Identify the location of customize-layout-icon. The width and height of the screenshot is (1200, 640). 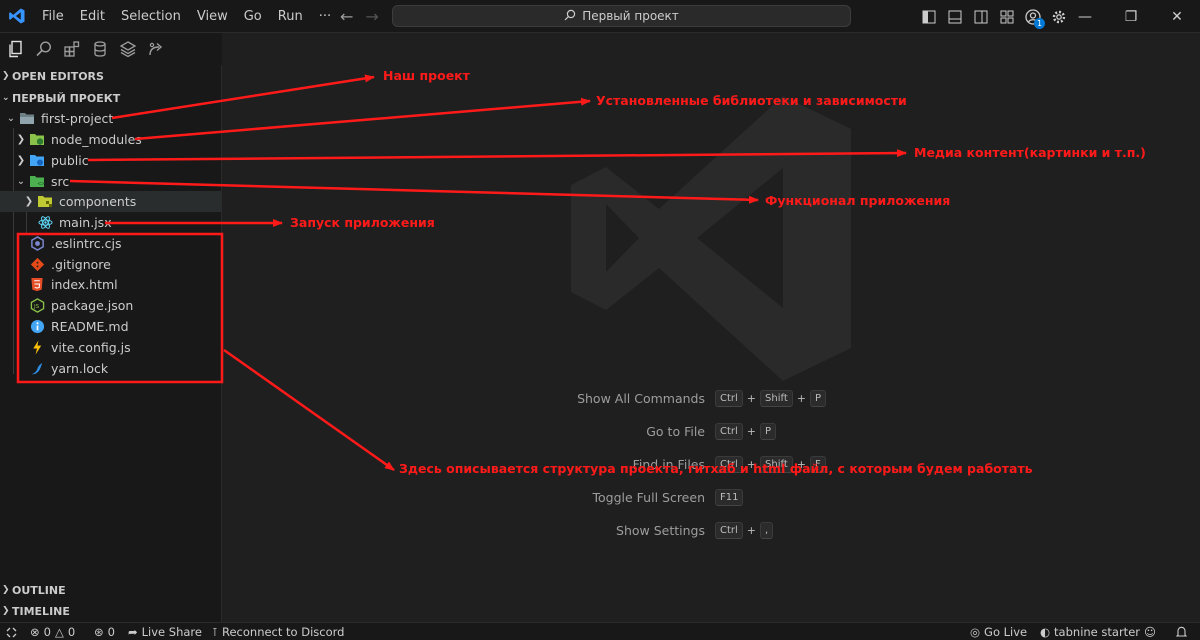
(1007, 17).